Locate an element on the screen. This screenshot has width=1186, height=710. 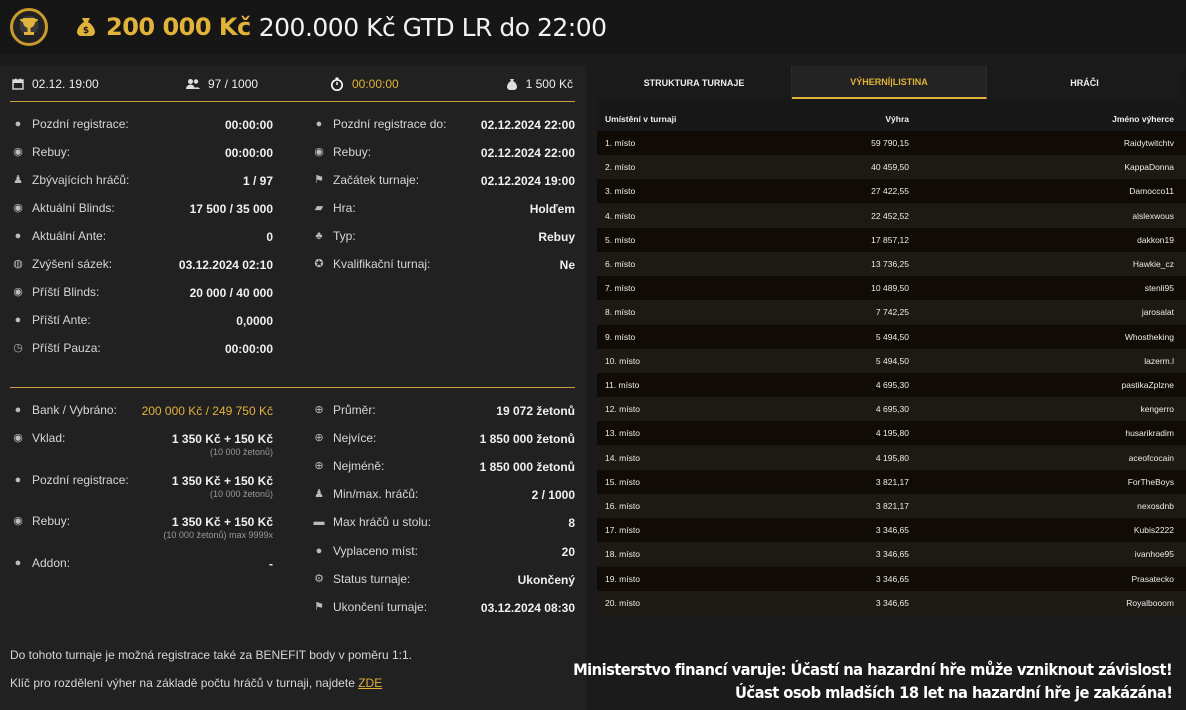
countdown-timer: 00:00:00 is located at coordinates (364, 84).